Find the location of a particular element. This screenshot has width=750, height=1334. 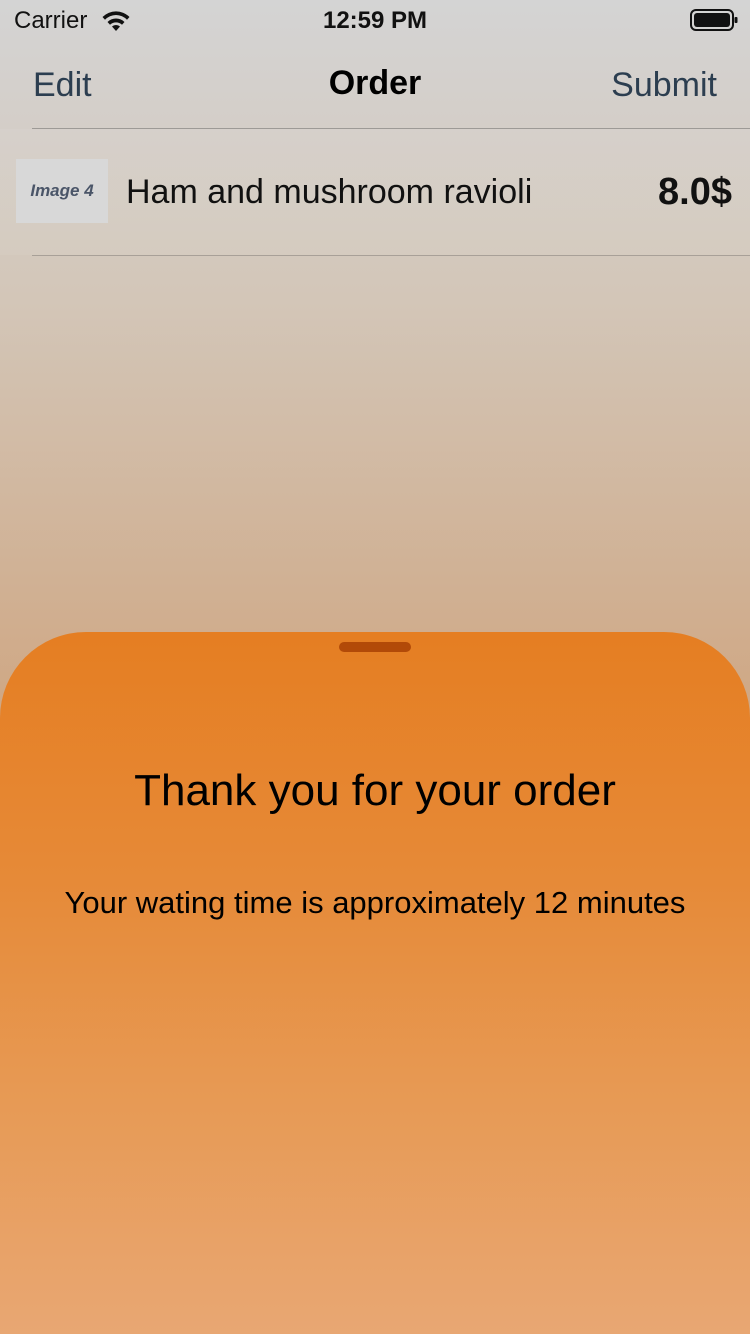

battery-icon is located at coordinates (714, 20).